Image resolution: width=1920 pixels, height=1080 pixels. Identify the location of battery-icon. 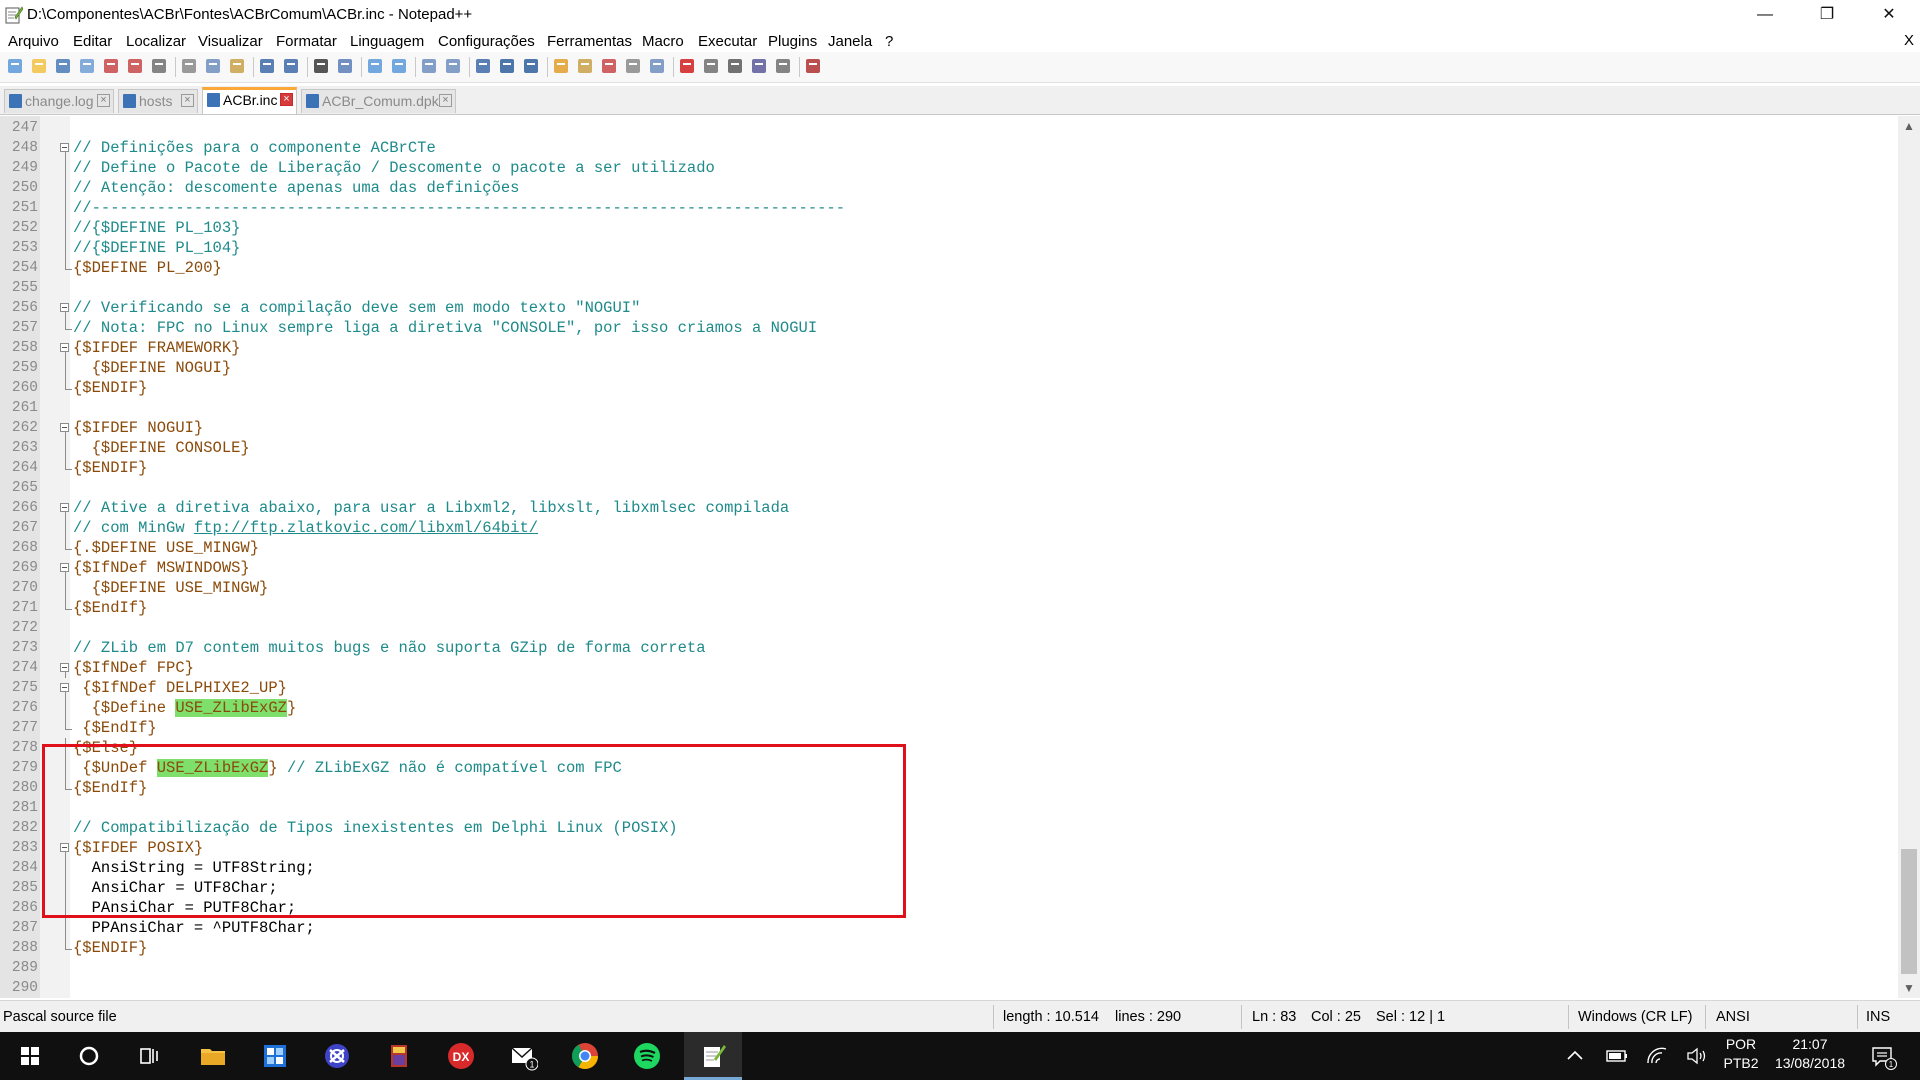
(1617, 1056).